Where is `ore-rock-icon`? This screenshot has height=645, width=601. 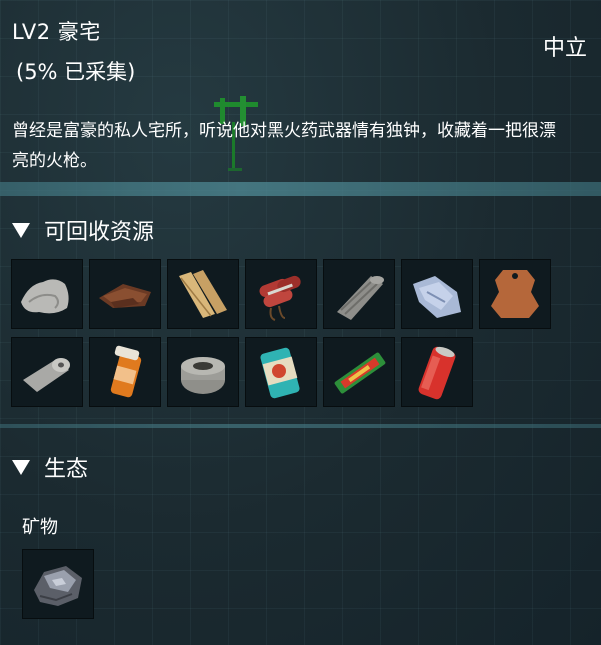 ore-rock-icon is located at coordinates (58, 586).